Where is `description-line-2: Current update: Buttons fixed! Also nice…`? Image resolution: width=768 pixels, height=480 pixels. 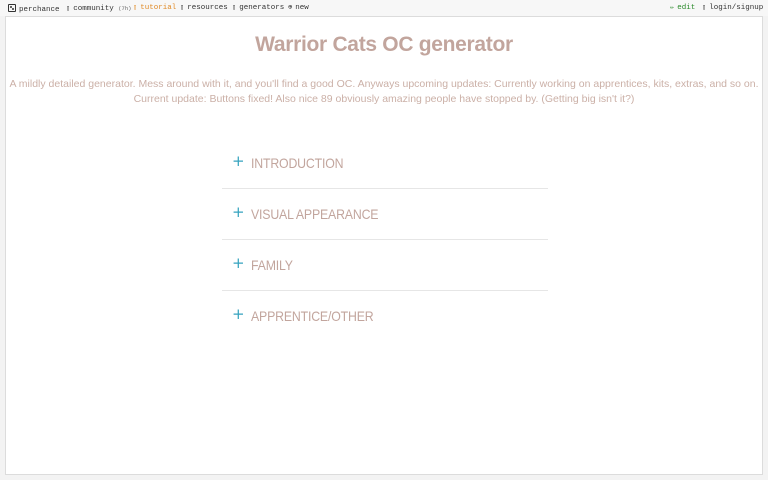
description-line-2: Current update: Buttons fixed! Also nice… is located at coordinates (384, 99).